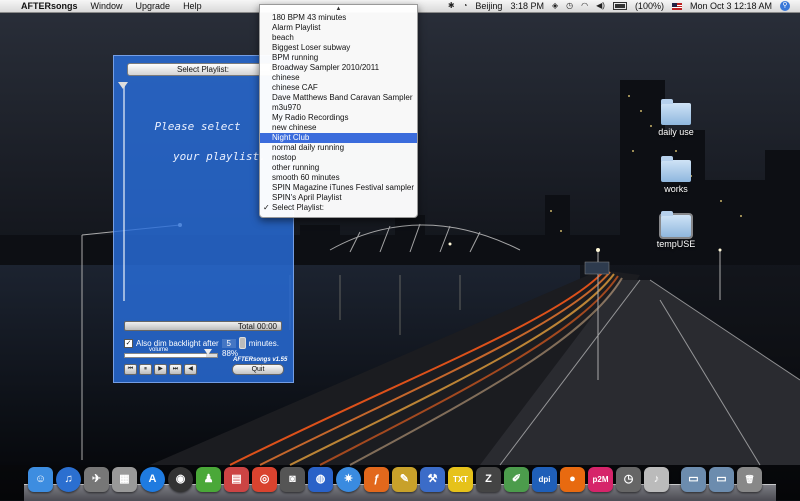  Describe the element at coordinates (152, 479) in the screenshot. I see `app-store-icon: A` at that location.